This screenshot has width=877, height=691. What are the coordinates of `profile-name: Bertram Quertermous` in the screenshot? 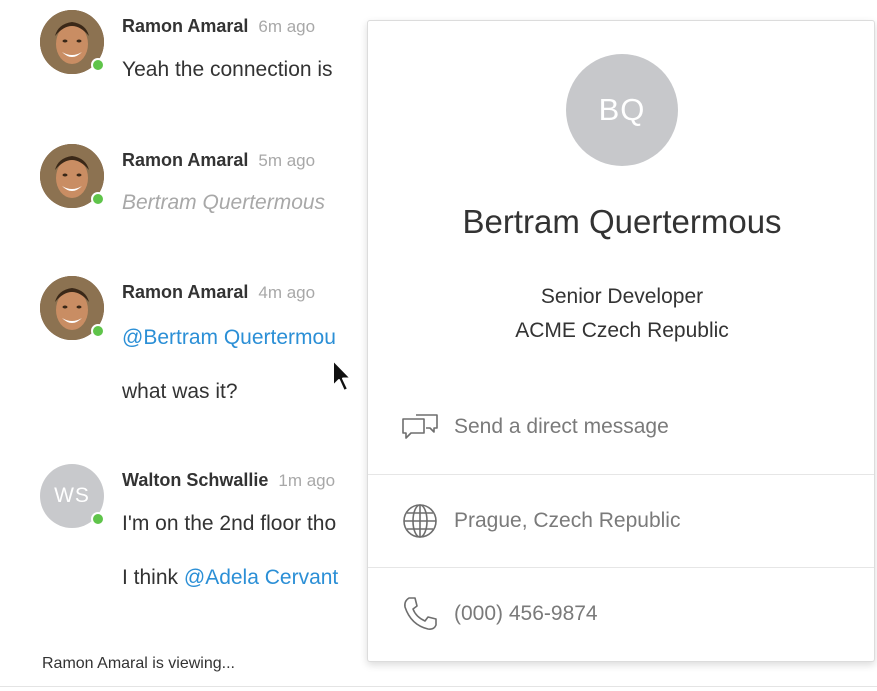 It's located at (622, 221).